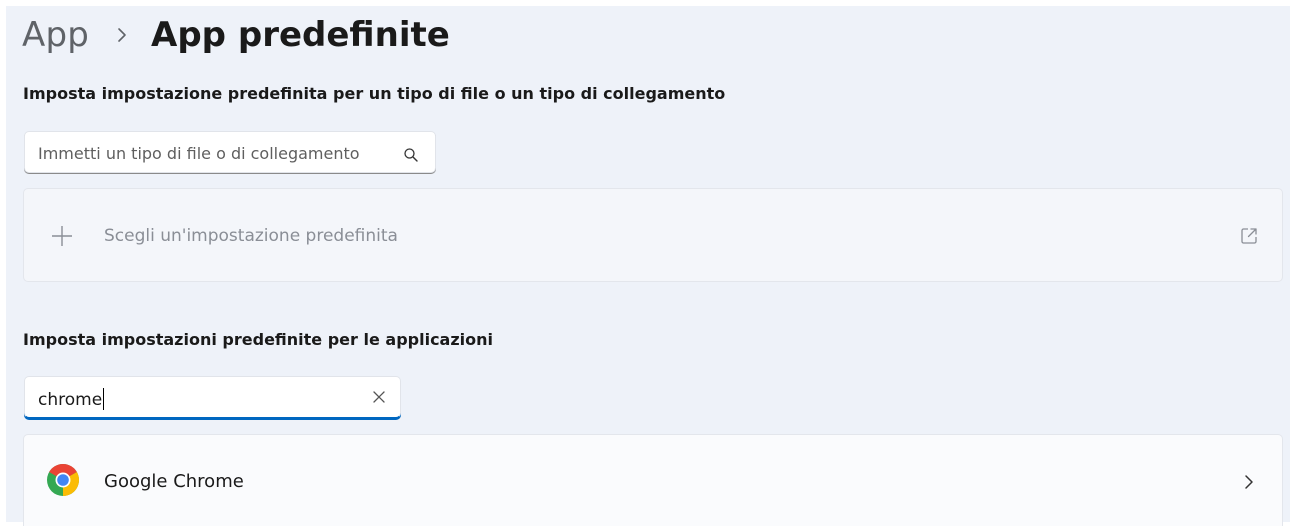 The height and width of the screenshot is (526, 1290). Describe the element at coordinates (104, 399) in the screenshot. I see `text-caret` at that location.